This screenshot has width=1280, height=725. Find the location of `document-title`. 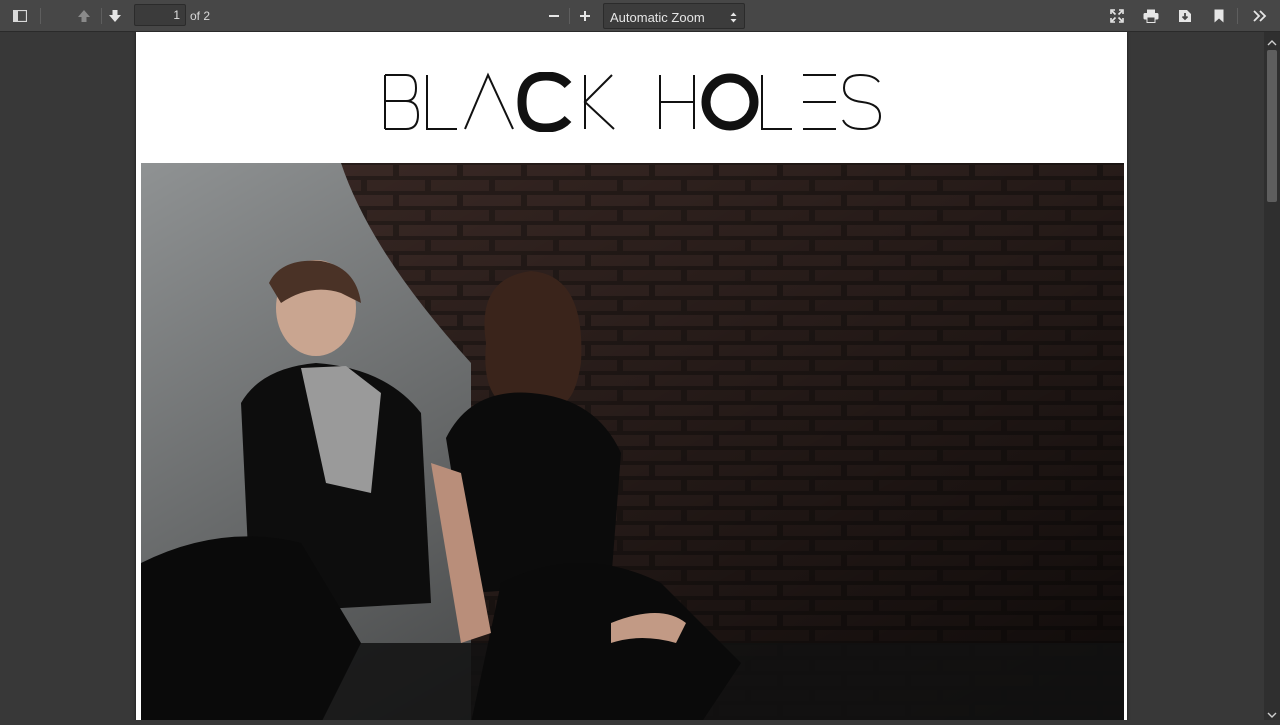

document-title is located at coordinates (631, 104).